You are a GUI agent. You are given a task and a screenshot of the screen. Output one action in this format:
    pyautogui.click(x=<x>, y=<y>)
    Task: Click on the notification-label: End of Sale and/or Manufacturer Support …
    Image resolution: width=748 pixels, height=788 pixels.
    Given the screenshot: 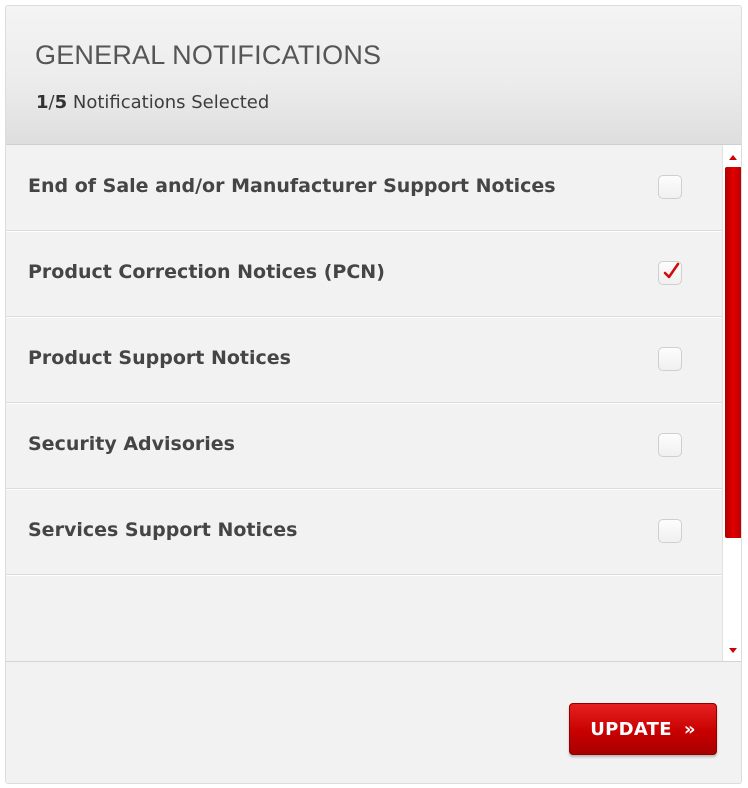 What is the action you would take?
    pyautogui.click(x=292, y=186)
    